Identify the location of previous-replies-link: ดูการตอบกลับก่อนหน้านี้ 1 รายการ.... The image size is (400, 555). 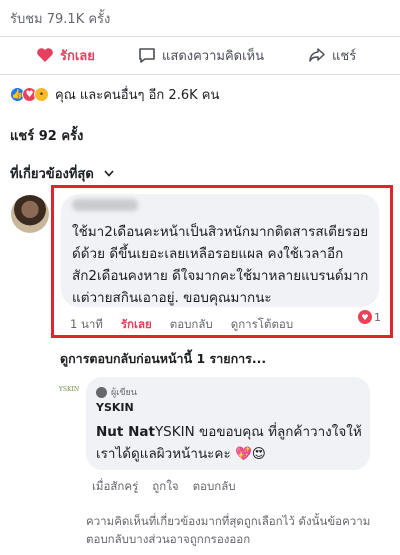
(163, 359).